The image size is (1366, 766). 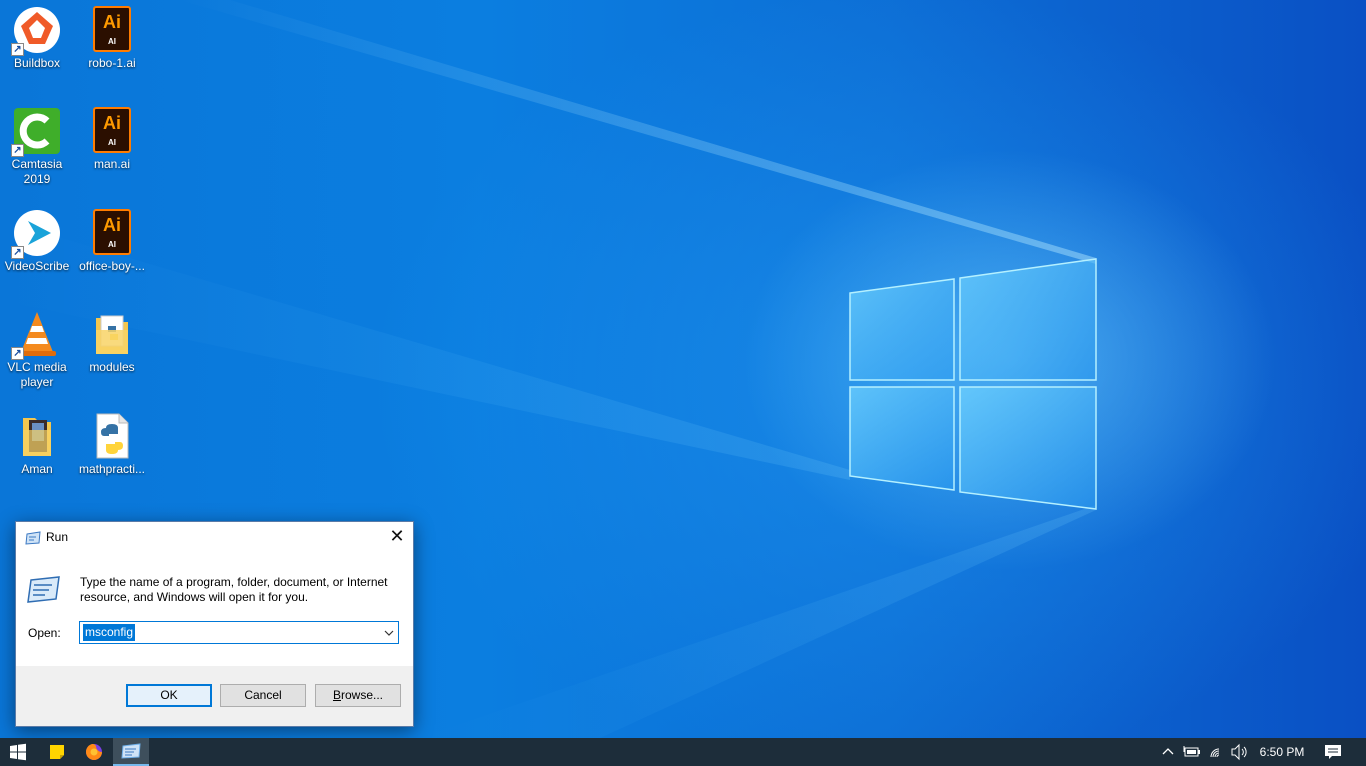 I want to click on sticky-notes-icon, so click(x=57, y=752).